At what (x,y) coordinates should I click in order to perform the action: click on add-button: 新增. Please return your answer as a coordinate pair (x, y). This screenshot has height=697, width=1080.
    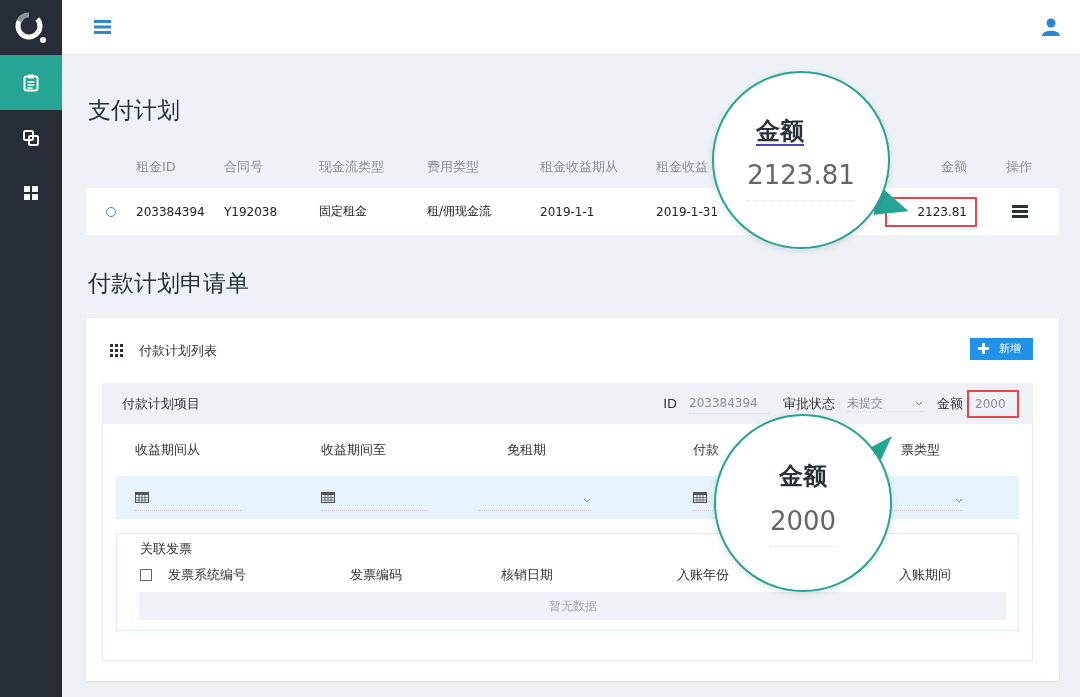
    Looking at the image, I should click on (1001, 348).